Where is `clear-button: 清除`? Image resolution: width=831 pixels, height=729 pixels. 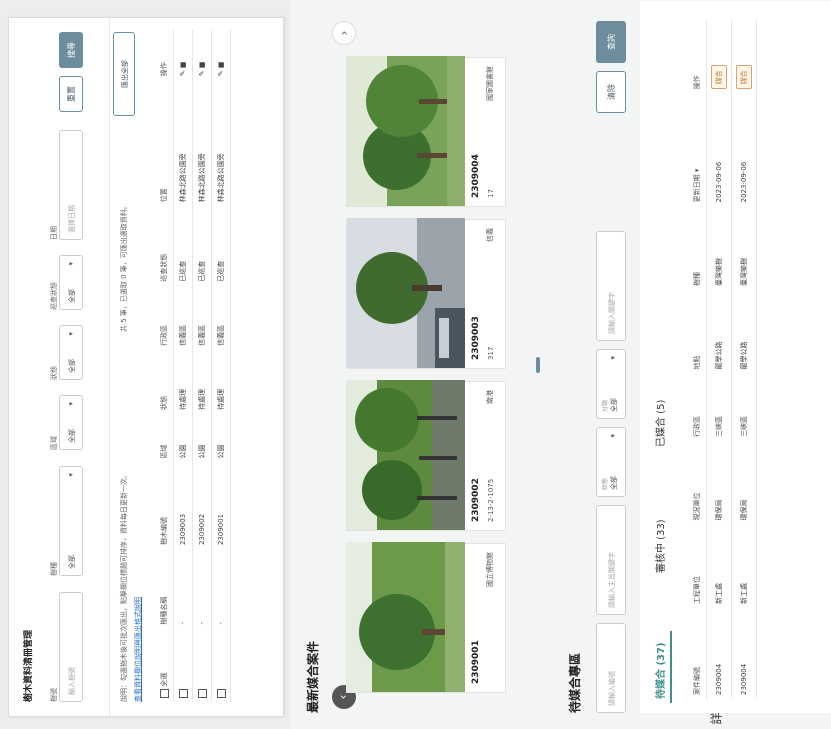
clear-button: 清除 is located at coordinates (611, 92).